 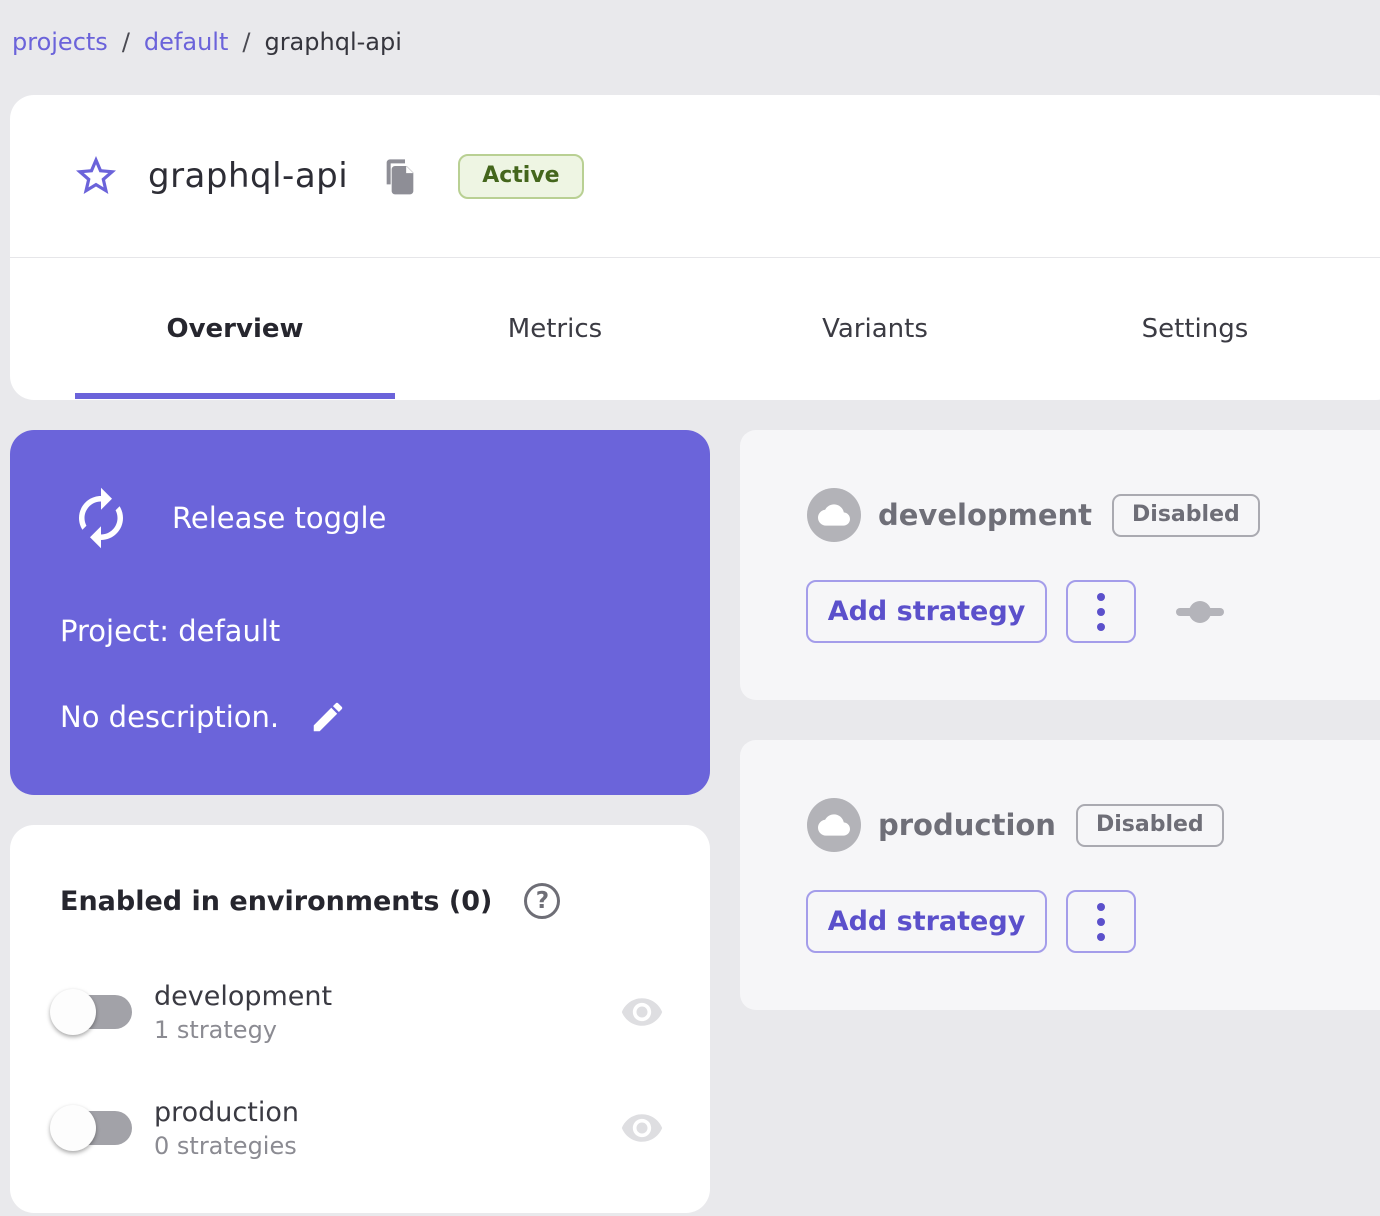 I want to click on environment-toggle-row-production: production 0 strategies, so click(x=360, y=1128).